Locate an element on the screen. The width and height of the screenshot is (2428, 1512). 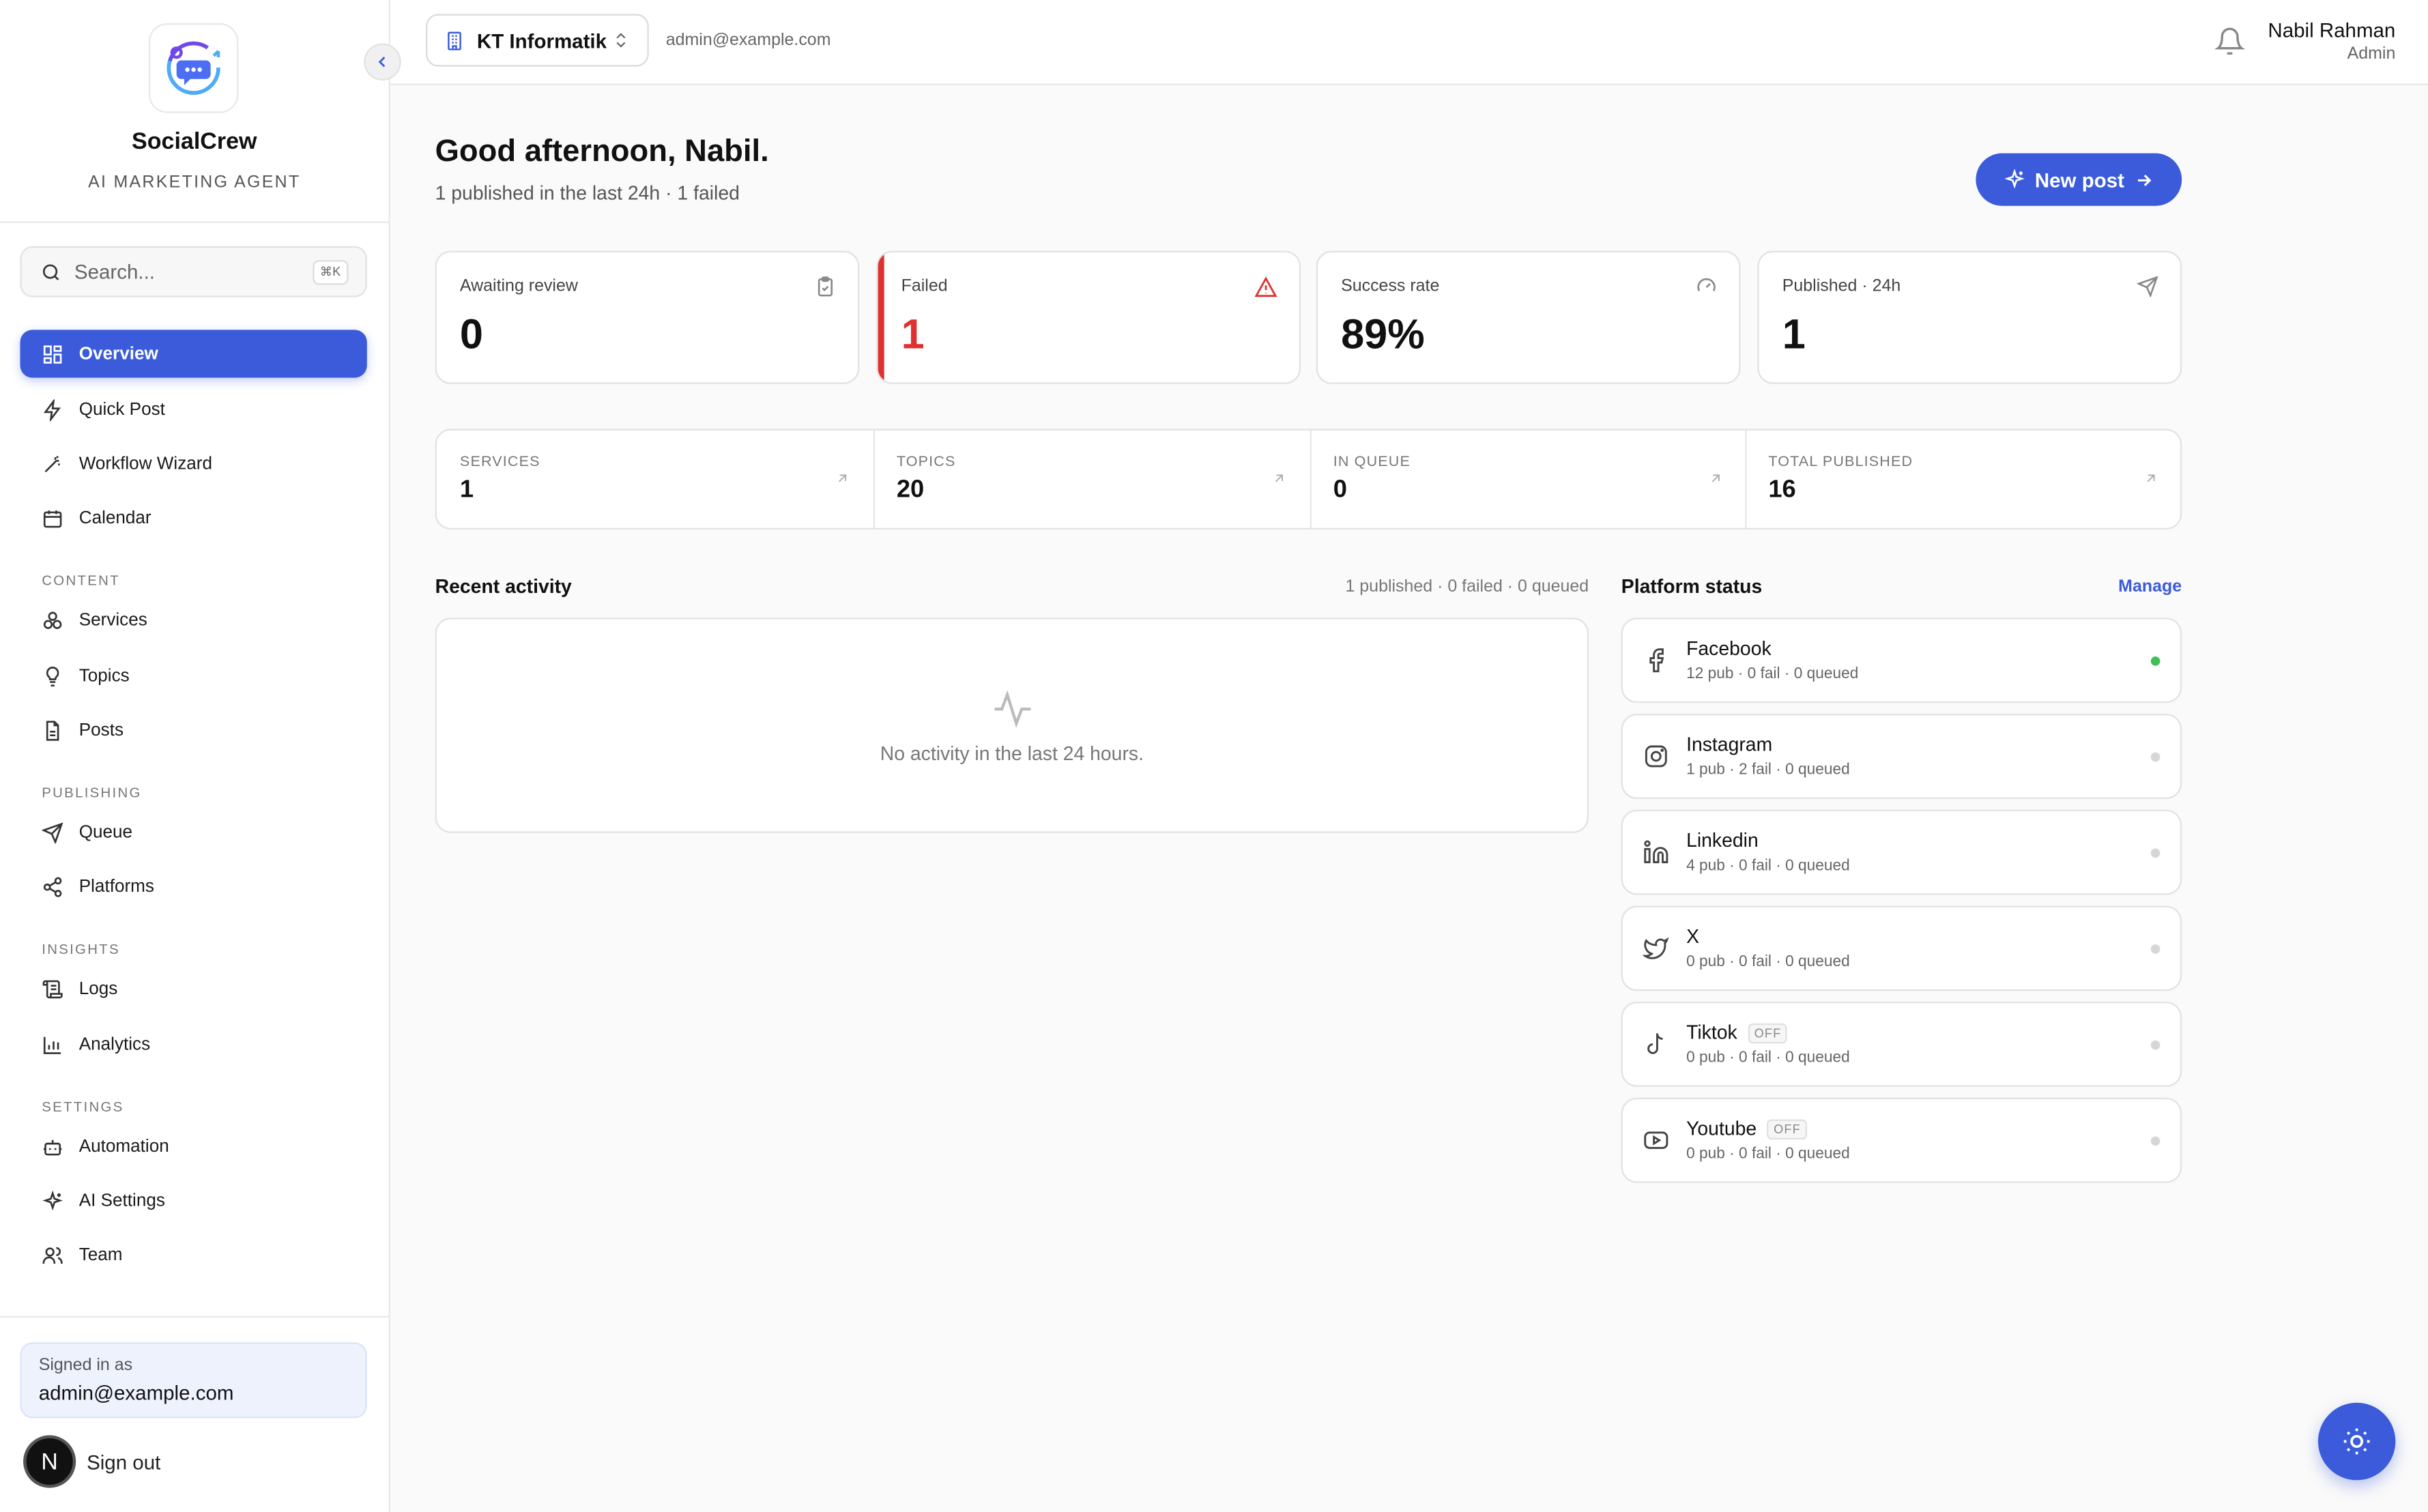
sidebar-item-topics: Topics is located at coordinates (193, 675).